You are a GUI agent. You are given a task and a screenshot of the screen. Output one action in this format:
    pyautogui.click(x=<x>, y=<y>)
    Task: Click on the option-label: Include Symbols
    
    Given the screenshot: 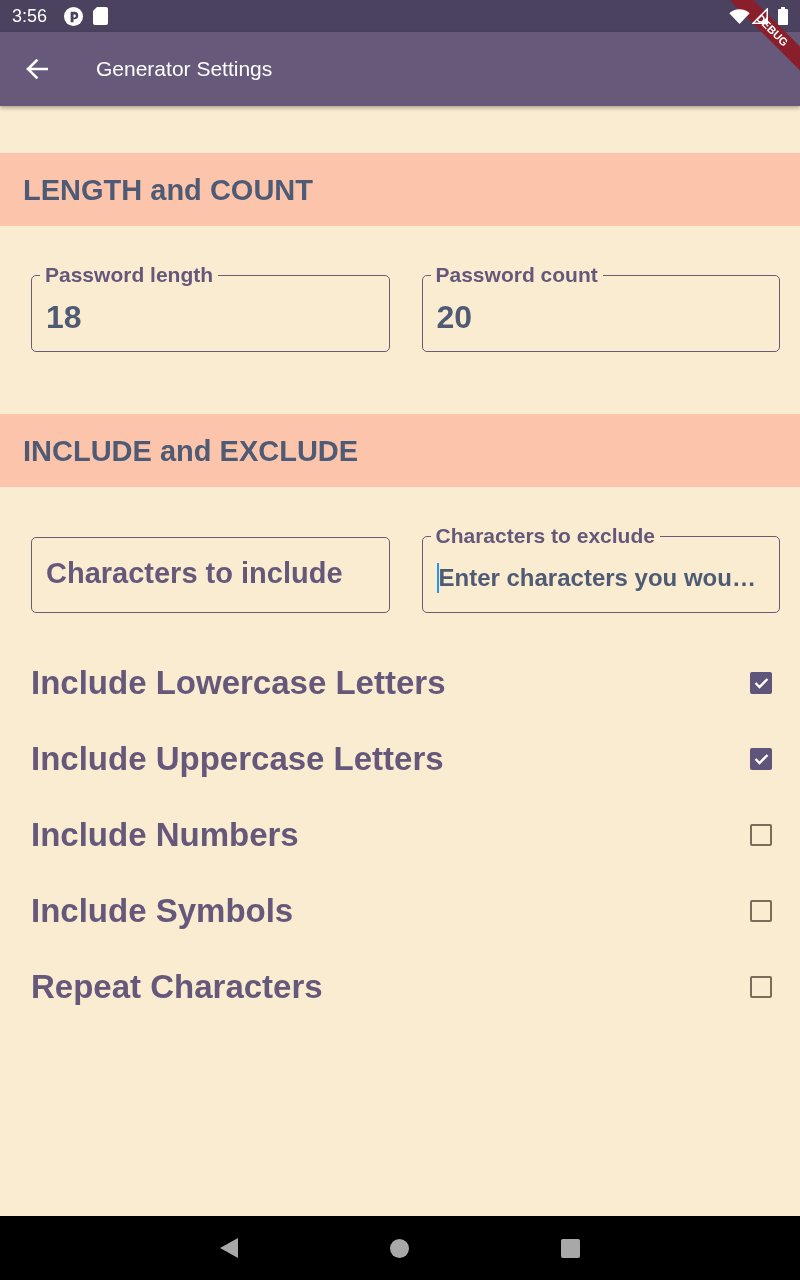 What is the action you would take?
    pyautogui.click(x=163, y=911)
    